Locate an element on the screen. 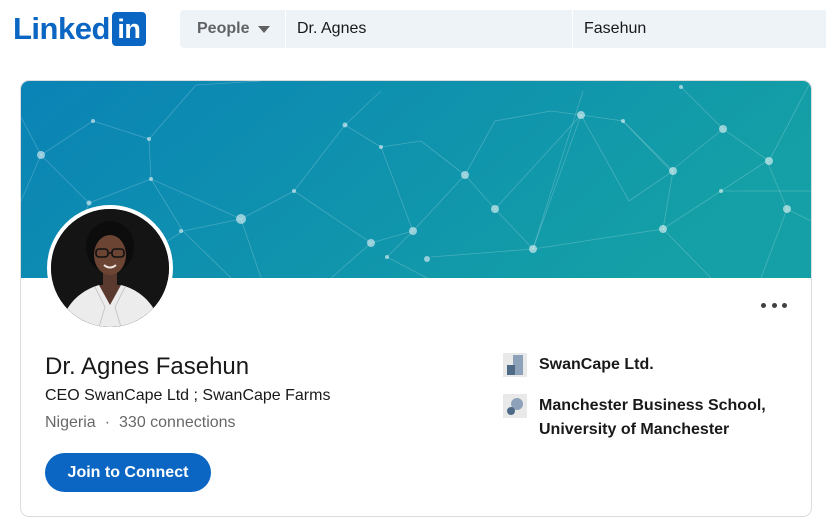 The height and width of the screenshot is (529, 826). linkedin-logo: Linked in is located at coordinates (79, 29).